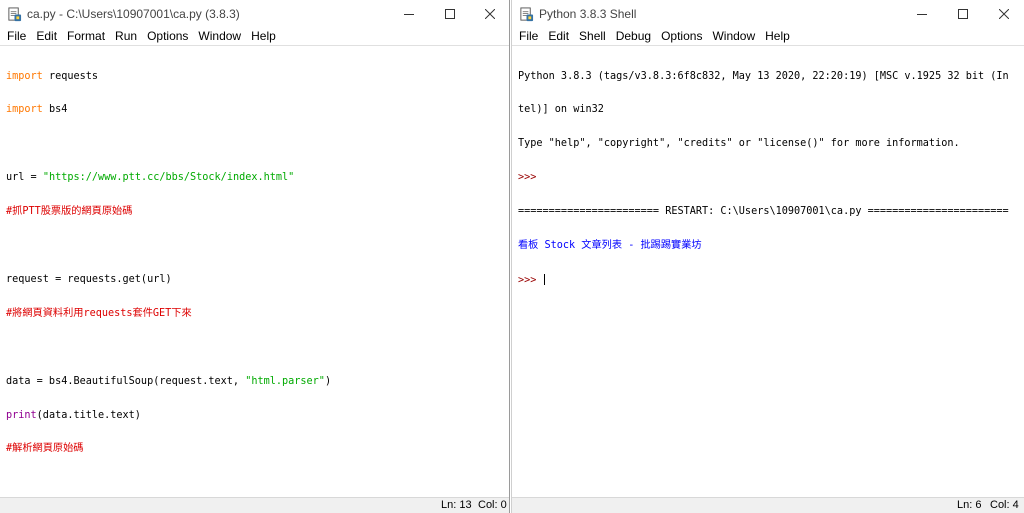 This screenshot has height=513, width=1024. What do you see at coordinates (255, 448) in the screenshot?
I see `code-line: #解析網頁原始碼` at bounding box center [255, 448].